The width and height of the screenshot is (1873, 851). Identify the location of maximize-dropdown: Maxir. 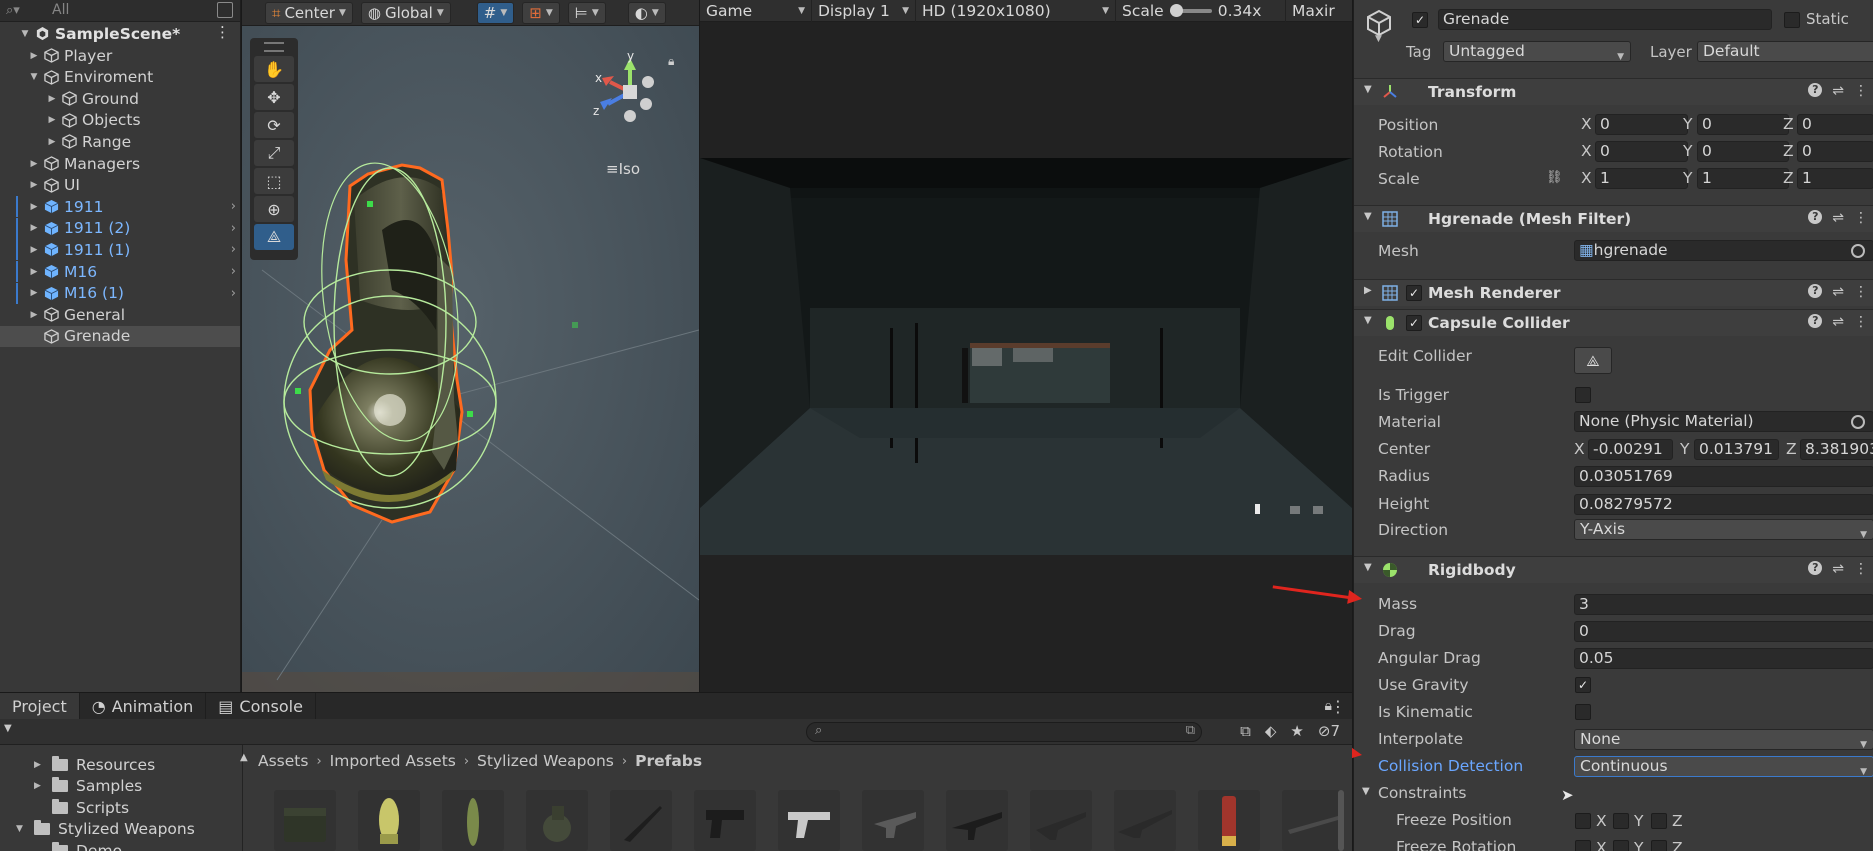
(1319, 11).